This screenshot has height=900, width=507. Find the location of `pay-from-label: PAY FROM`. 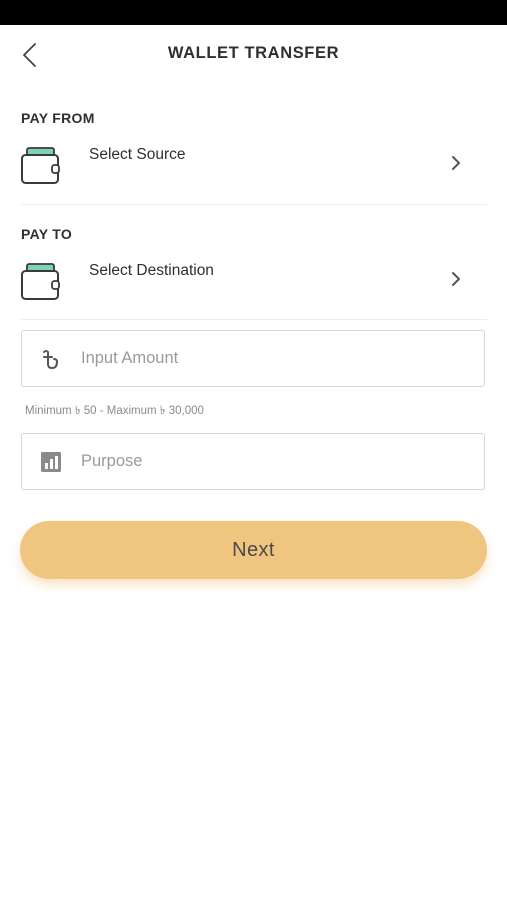

pay-from-label: PAY FROM is located at coordinates (58, 118).